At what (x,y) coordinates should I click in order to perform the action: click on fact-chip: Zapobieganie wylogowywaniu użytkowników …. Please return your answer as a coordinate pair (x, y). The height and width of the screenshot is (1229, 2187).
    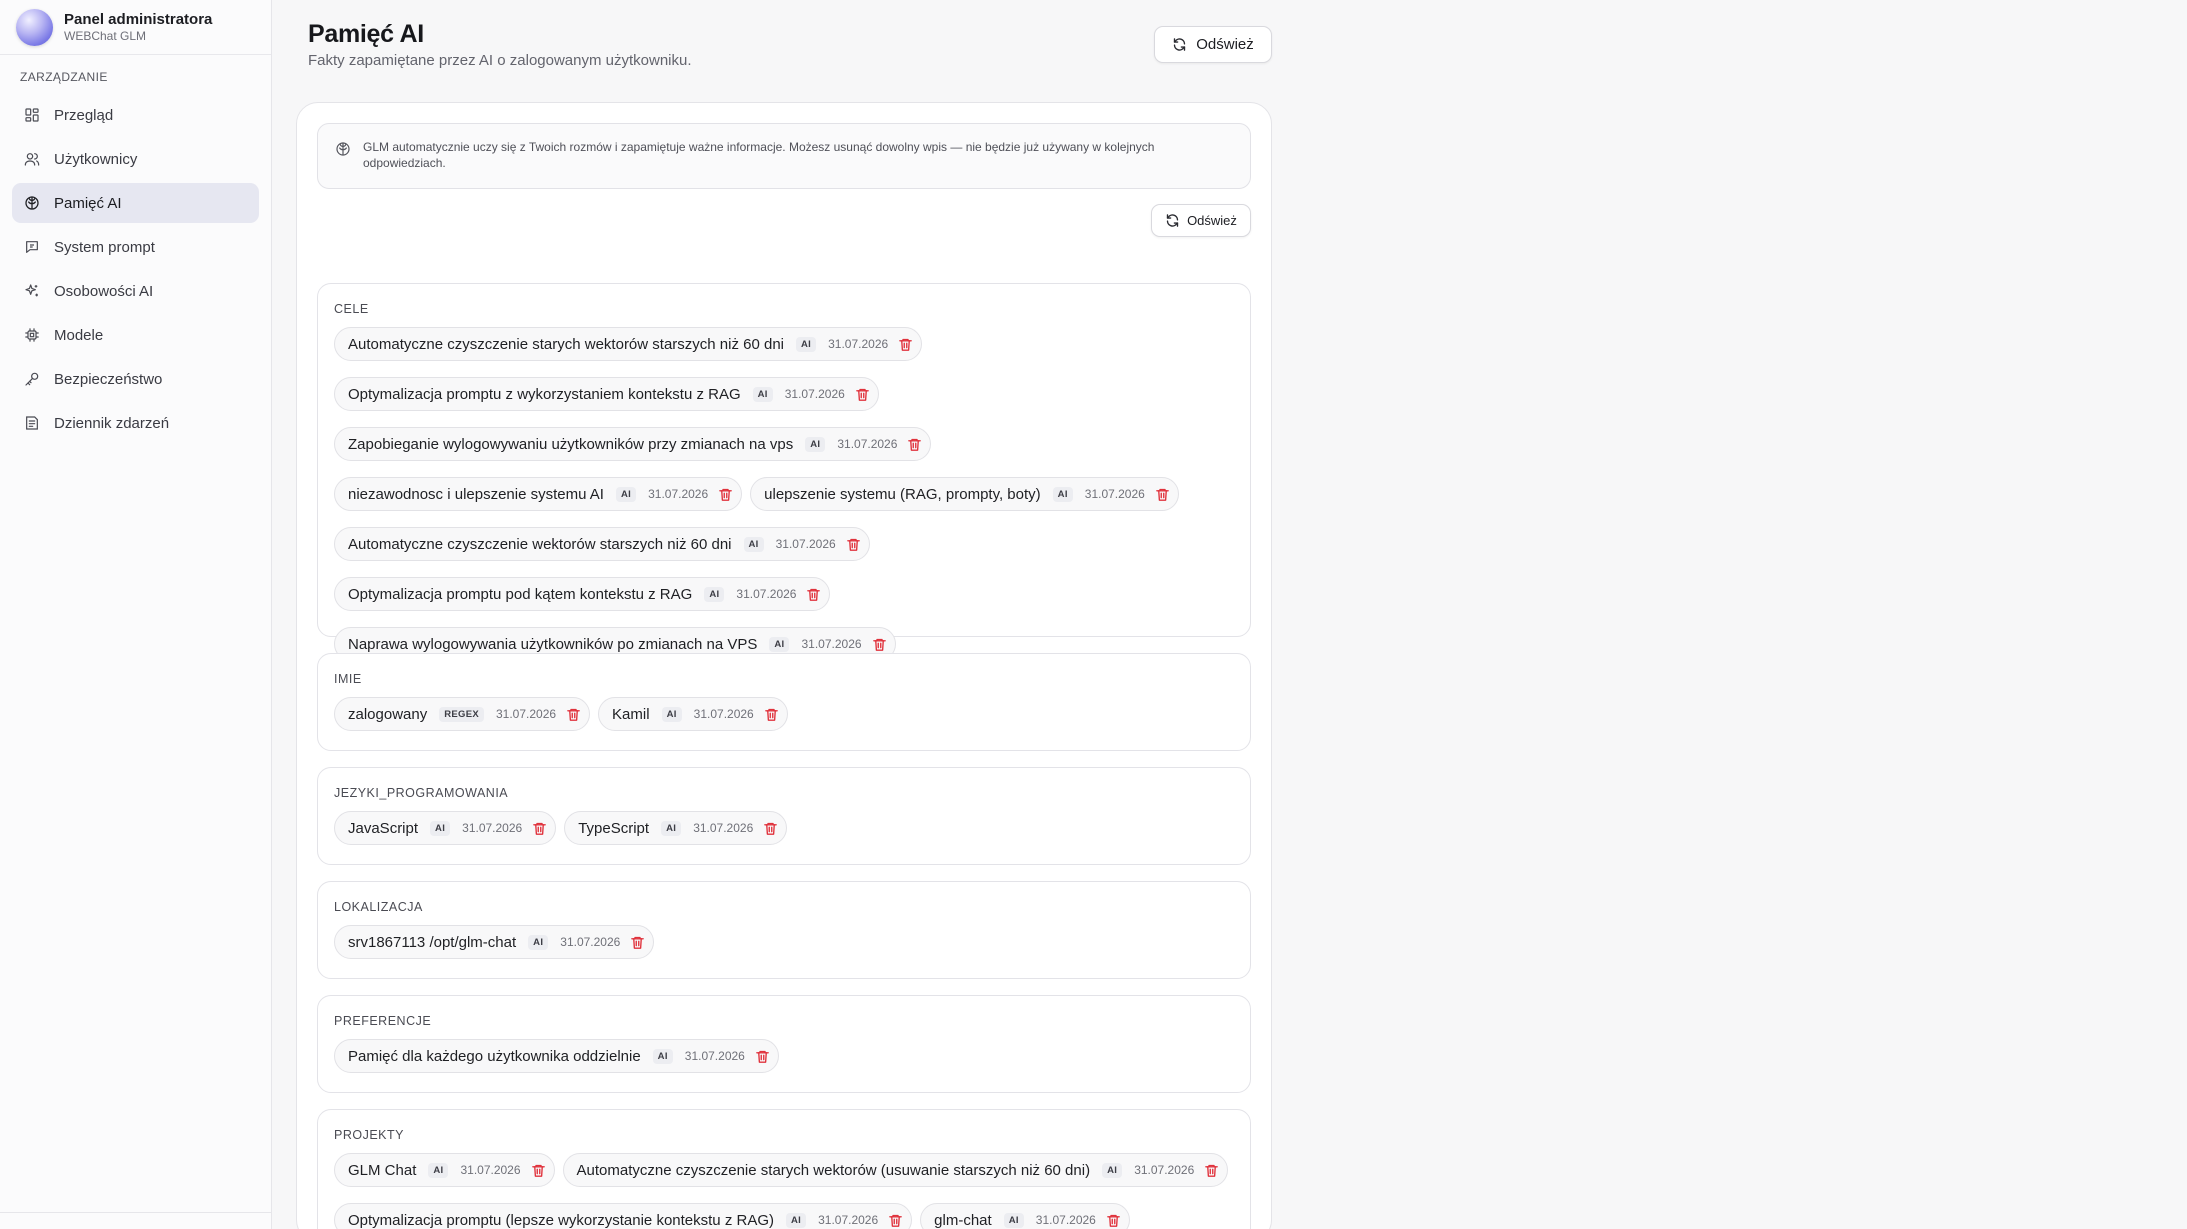
    Looking at the image, I should click on (633, 444).